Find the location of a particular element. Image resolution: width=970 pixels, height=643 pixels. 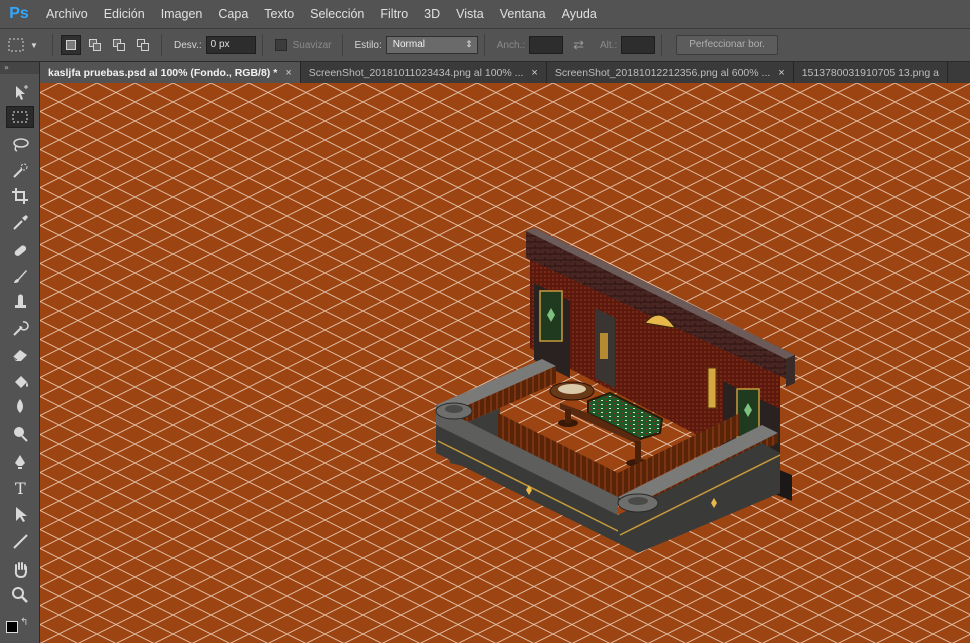

lasso-icon is located at coordinates (21, 145).